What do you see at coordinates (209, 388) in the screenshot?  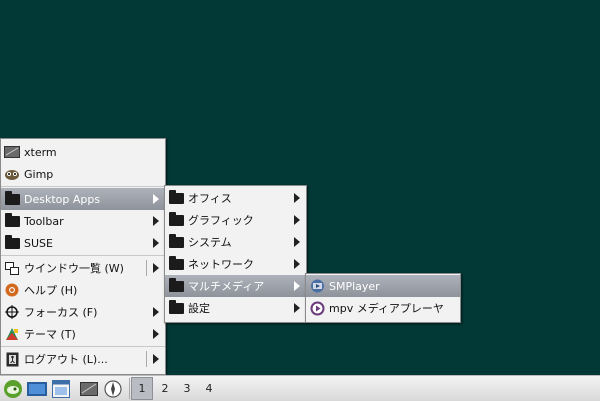 I see `workspace-4-button: 4` at bounding box center [209, 388].